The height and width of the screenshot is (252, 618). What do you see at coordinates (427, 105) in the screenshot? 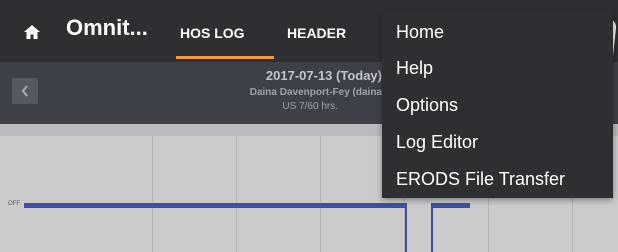
I see `menu-item-options: Options` at bounding box center [427, 105].